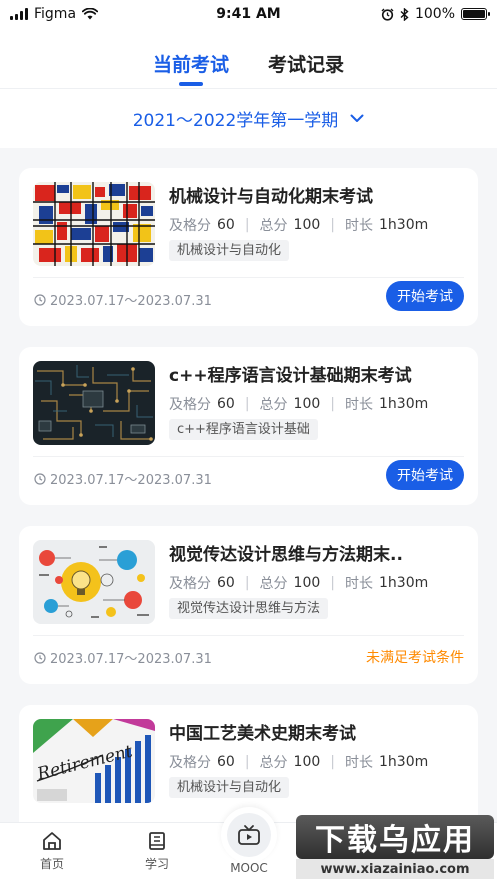 The image size is (497, 883). I want to click on tabbar-item-mooc, so click(249, 835).